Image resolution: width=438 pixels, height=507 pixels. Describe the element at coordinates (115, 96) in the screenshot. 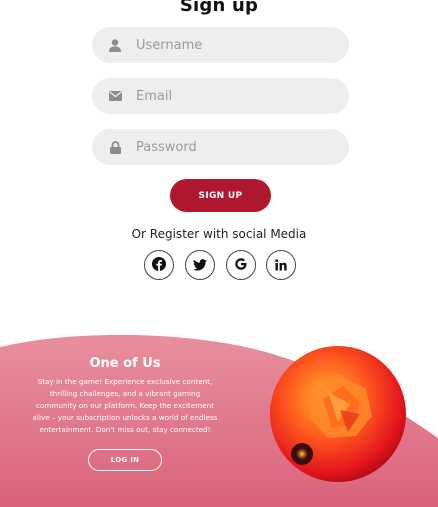

I see `envelope-icon` at that location.